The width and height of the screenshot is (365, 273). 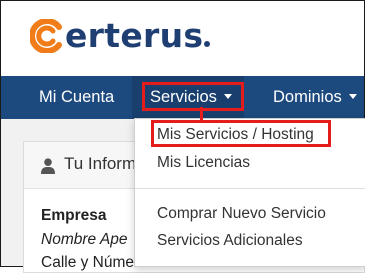 I want to click on address-line: Calle y Número, so click(x=94, y=262).